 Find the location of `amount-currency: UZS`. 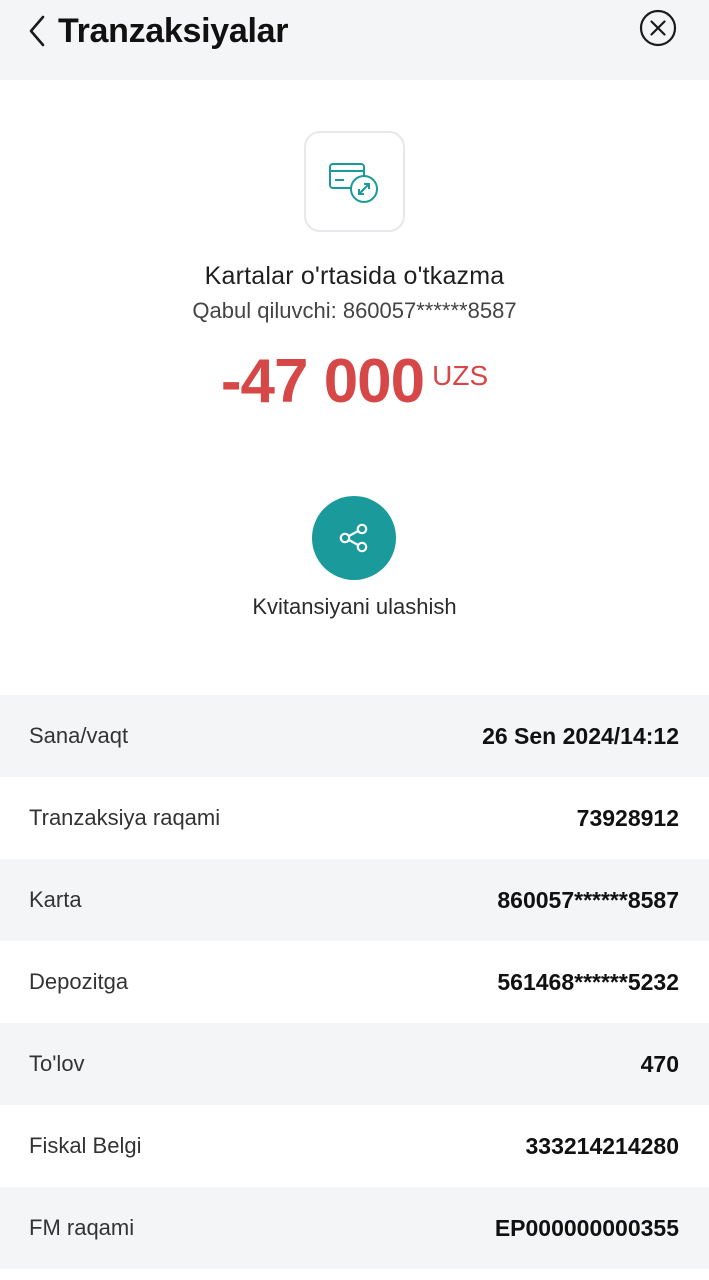

amount-currency: UZS is located at coordinates (460, 375).